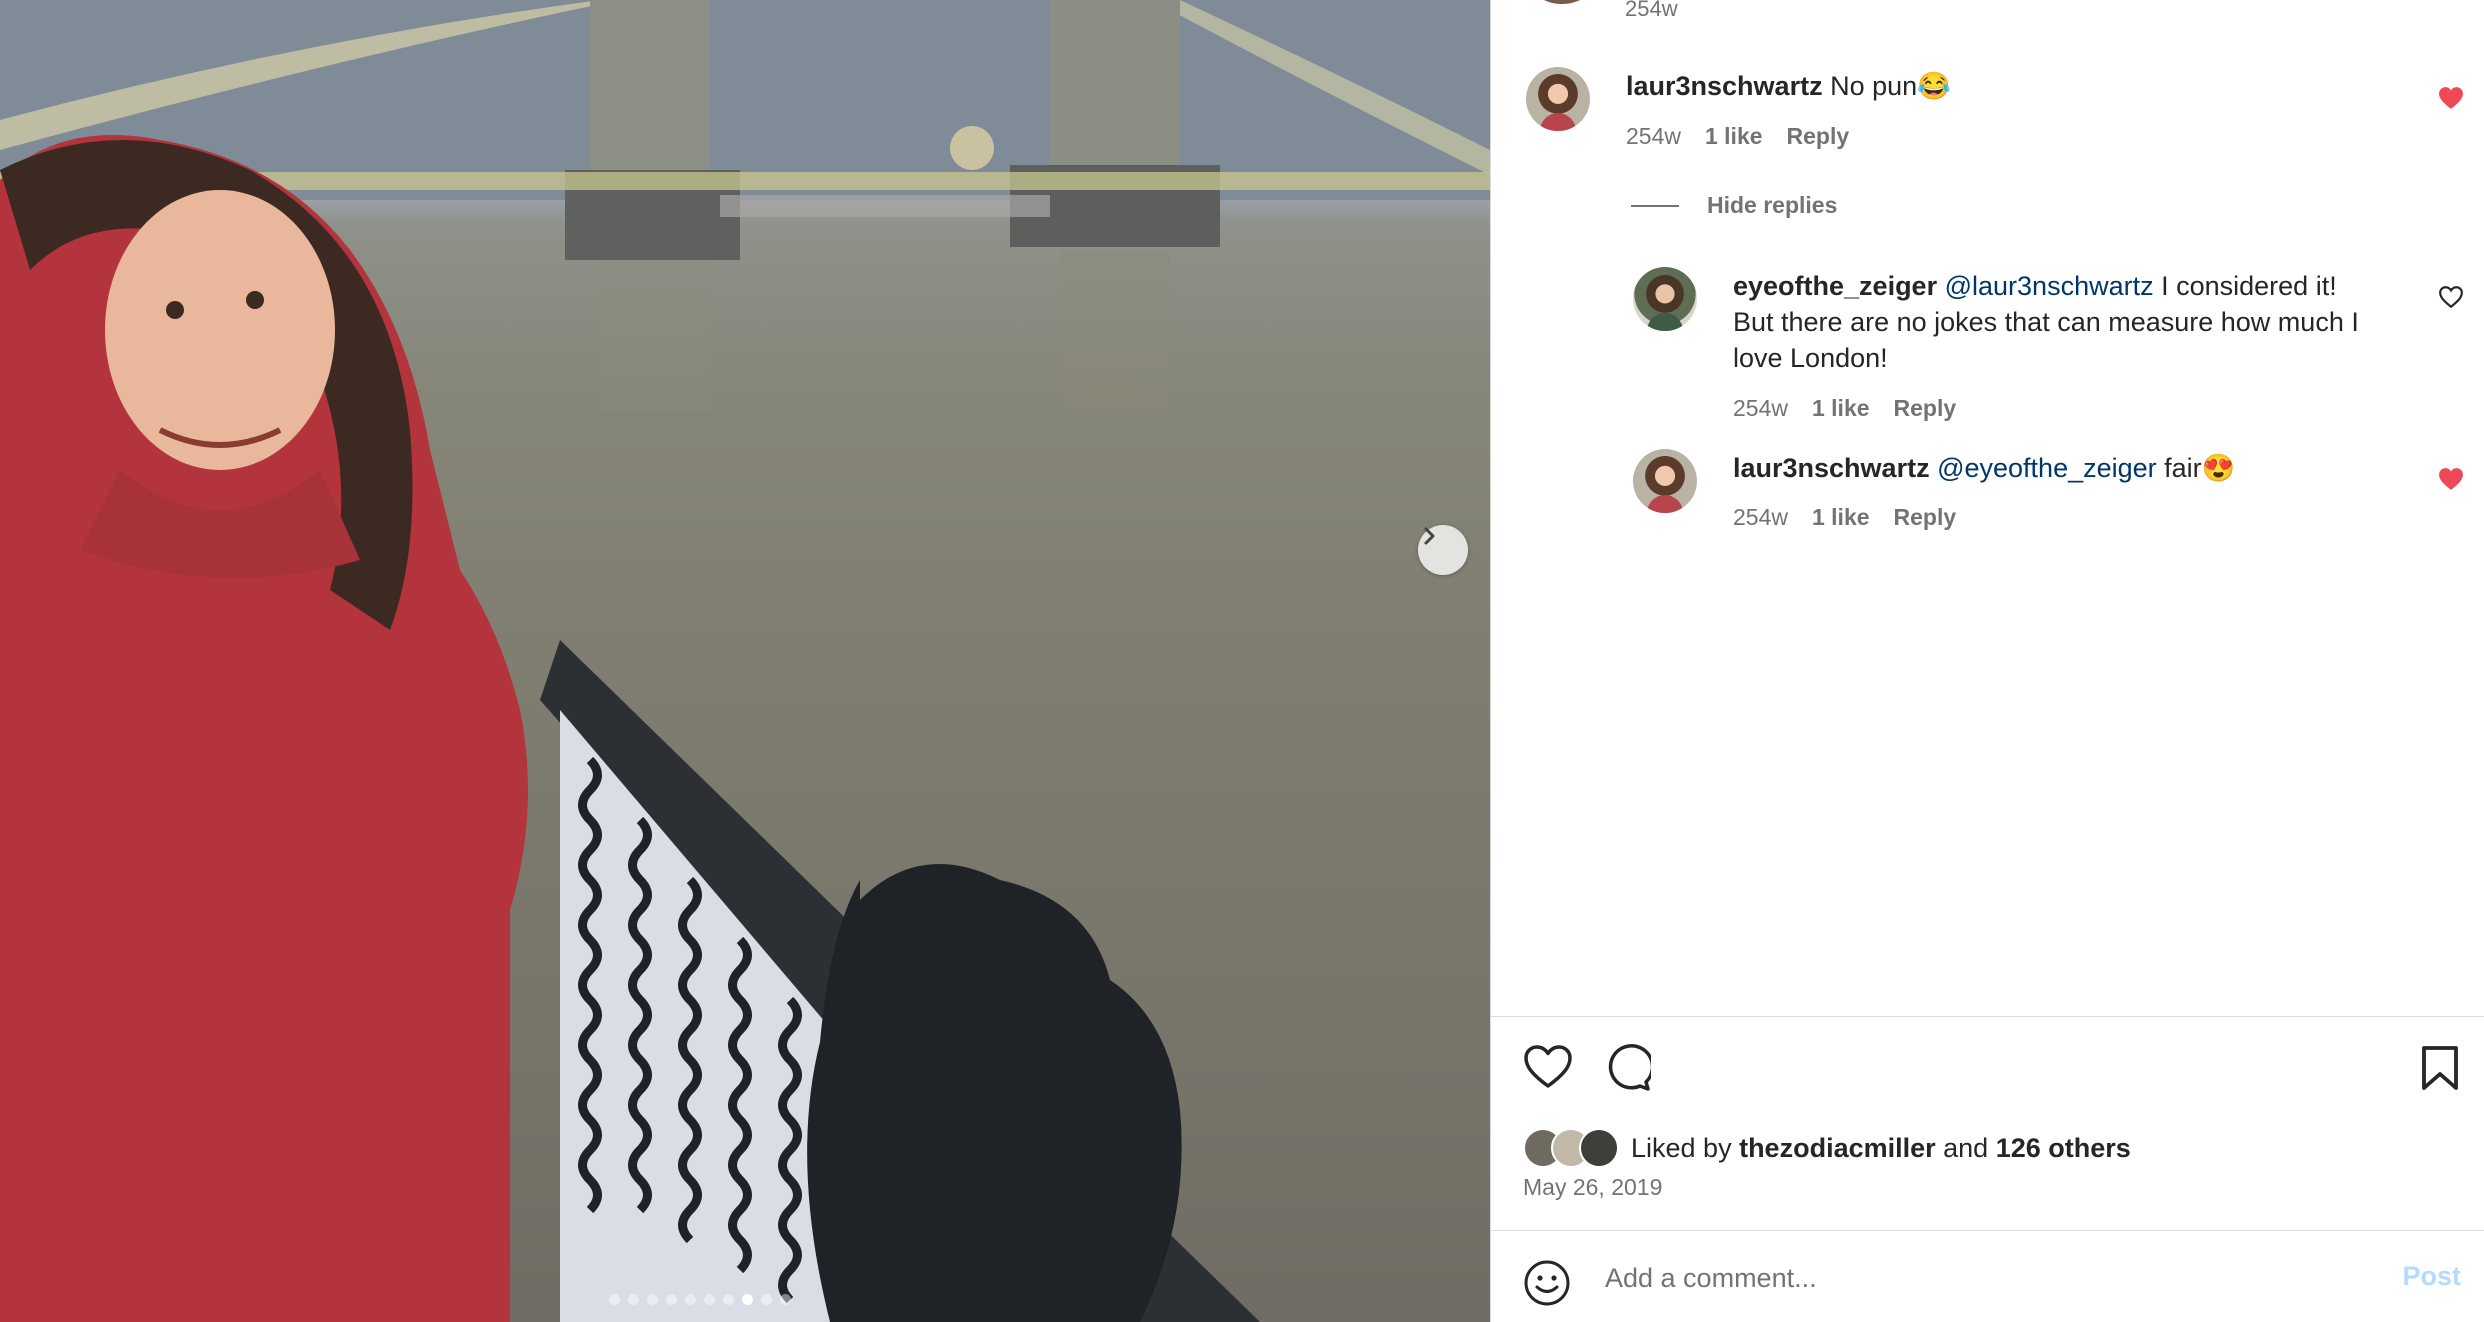  I want to click on reply-mention: @eyeofthe_zeiger, so click(2047, 468).